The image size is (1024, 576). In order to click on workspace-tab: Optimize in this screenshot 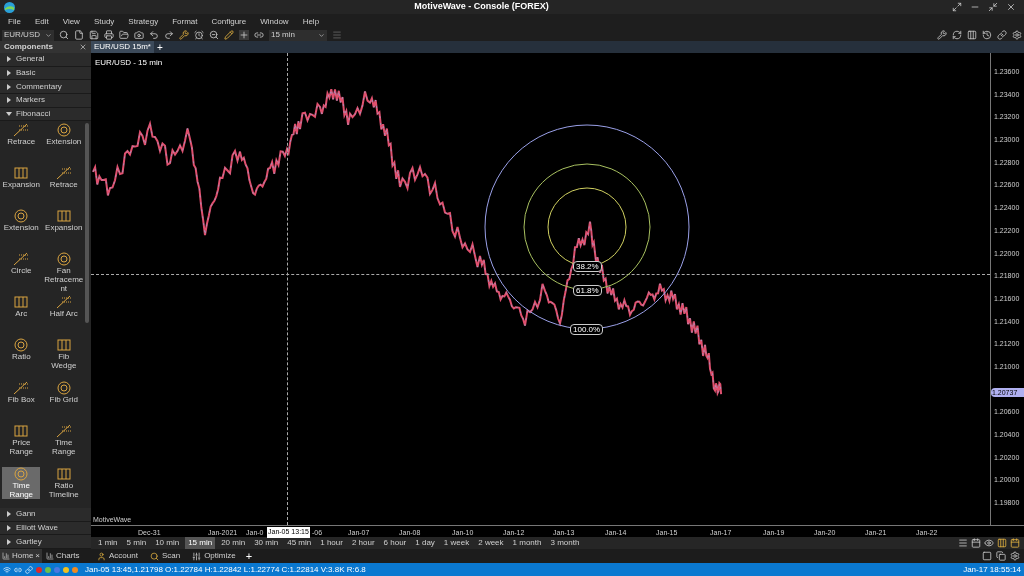, I will do `click(214, 556)`.